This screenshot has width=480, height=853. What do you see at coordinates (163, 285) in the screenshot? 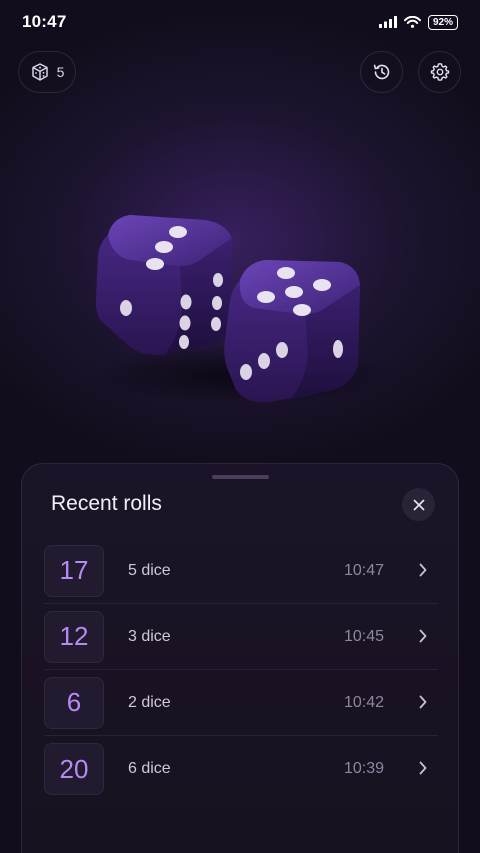
I see `die-left` at bounding box center [163, 285].